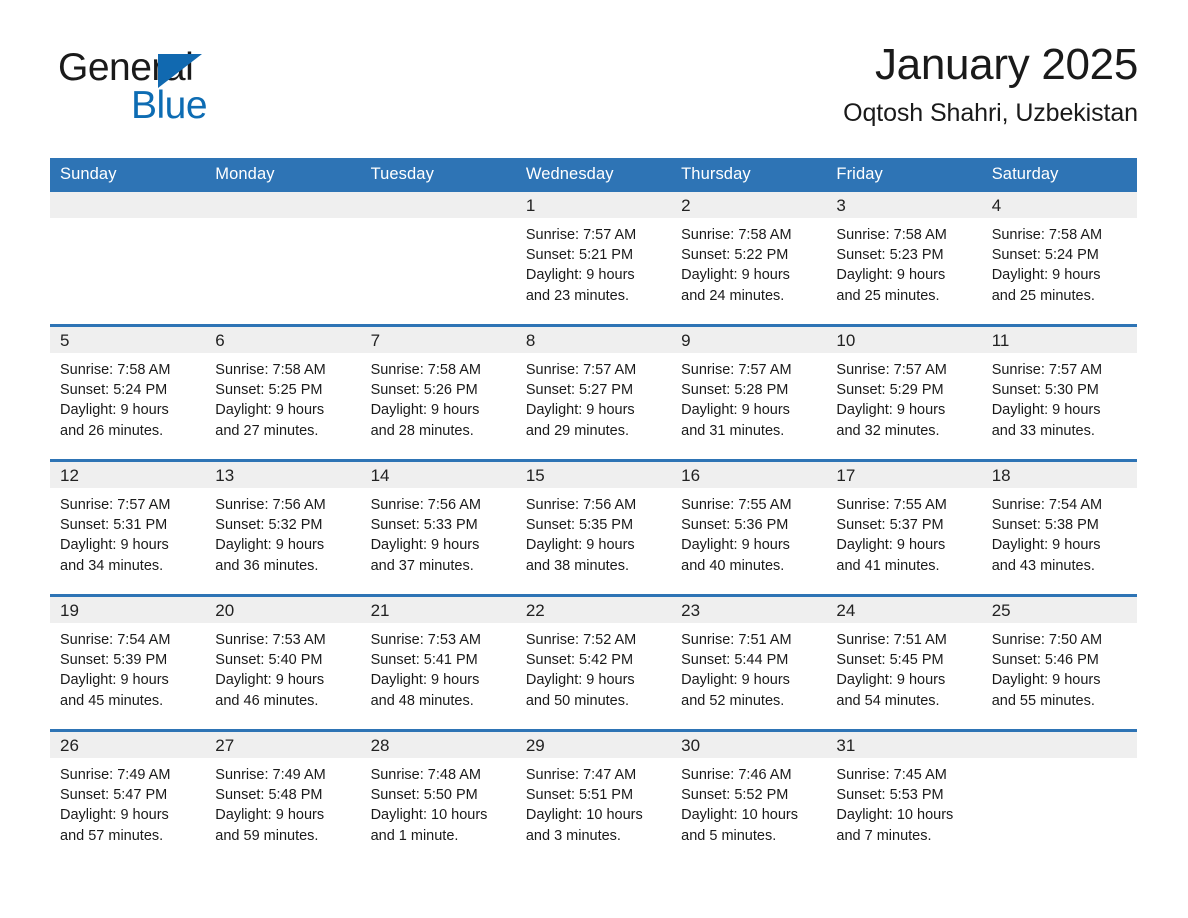 Image resolution: width=1188 pixels, height=918 pixels. I want to click on sunset-text: Sunset: 5:27 PM, so click(579, 390).